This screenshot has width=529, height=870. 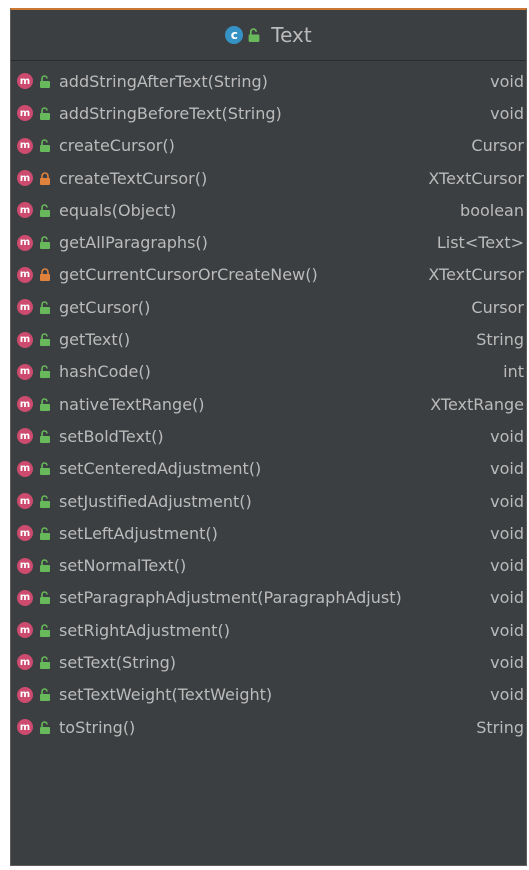 I want to click on method-row: m addStringBeforeText(String) void, so click(x=268, y=113).